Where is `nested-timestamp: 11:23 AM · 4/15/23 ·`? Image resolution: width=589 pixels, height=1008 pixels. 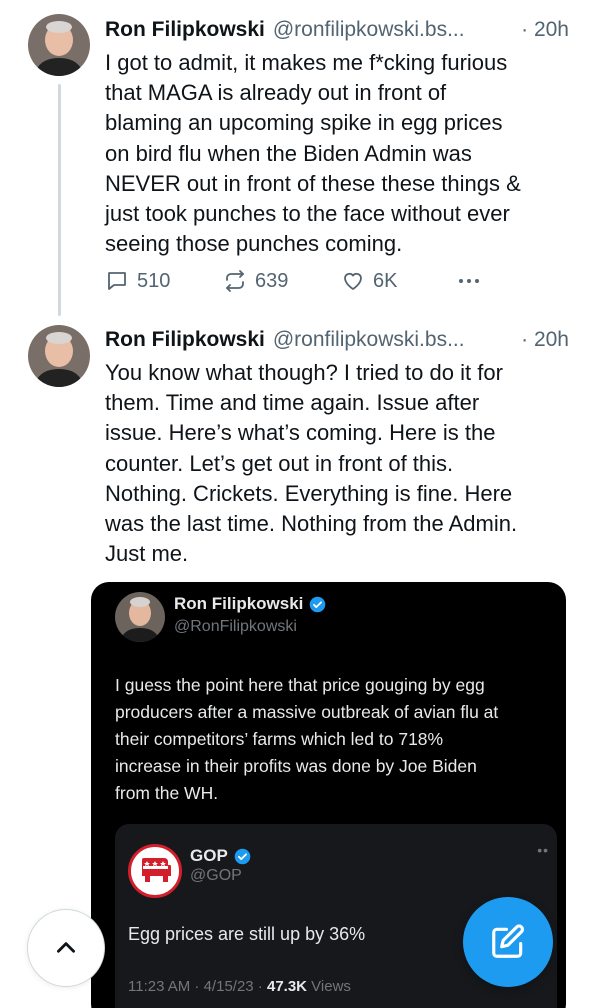
nested-timestamp: 11:23 AM · 4/15/23 · is located at coordinates (197, 986).